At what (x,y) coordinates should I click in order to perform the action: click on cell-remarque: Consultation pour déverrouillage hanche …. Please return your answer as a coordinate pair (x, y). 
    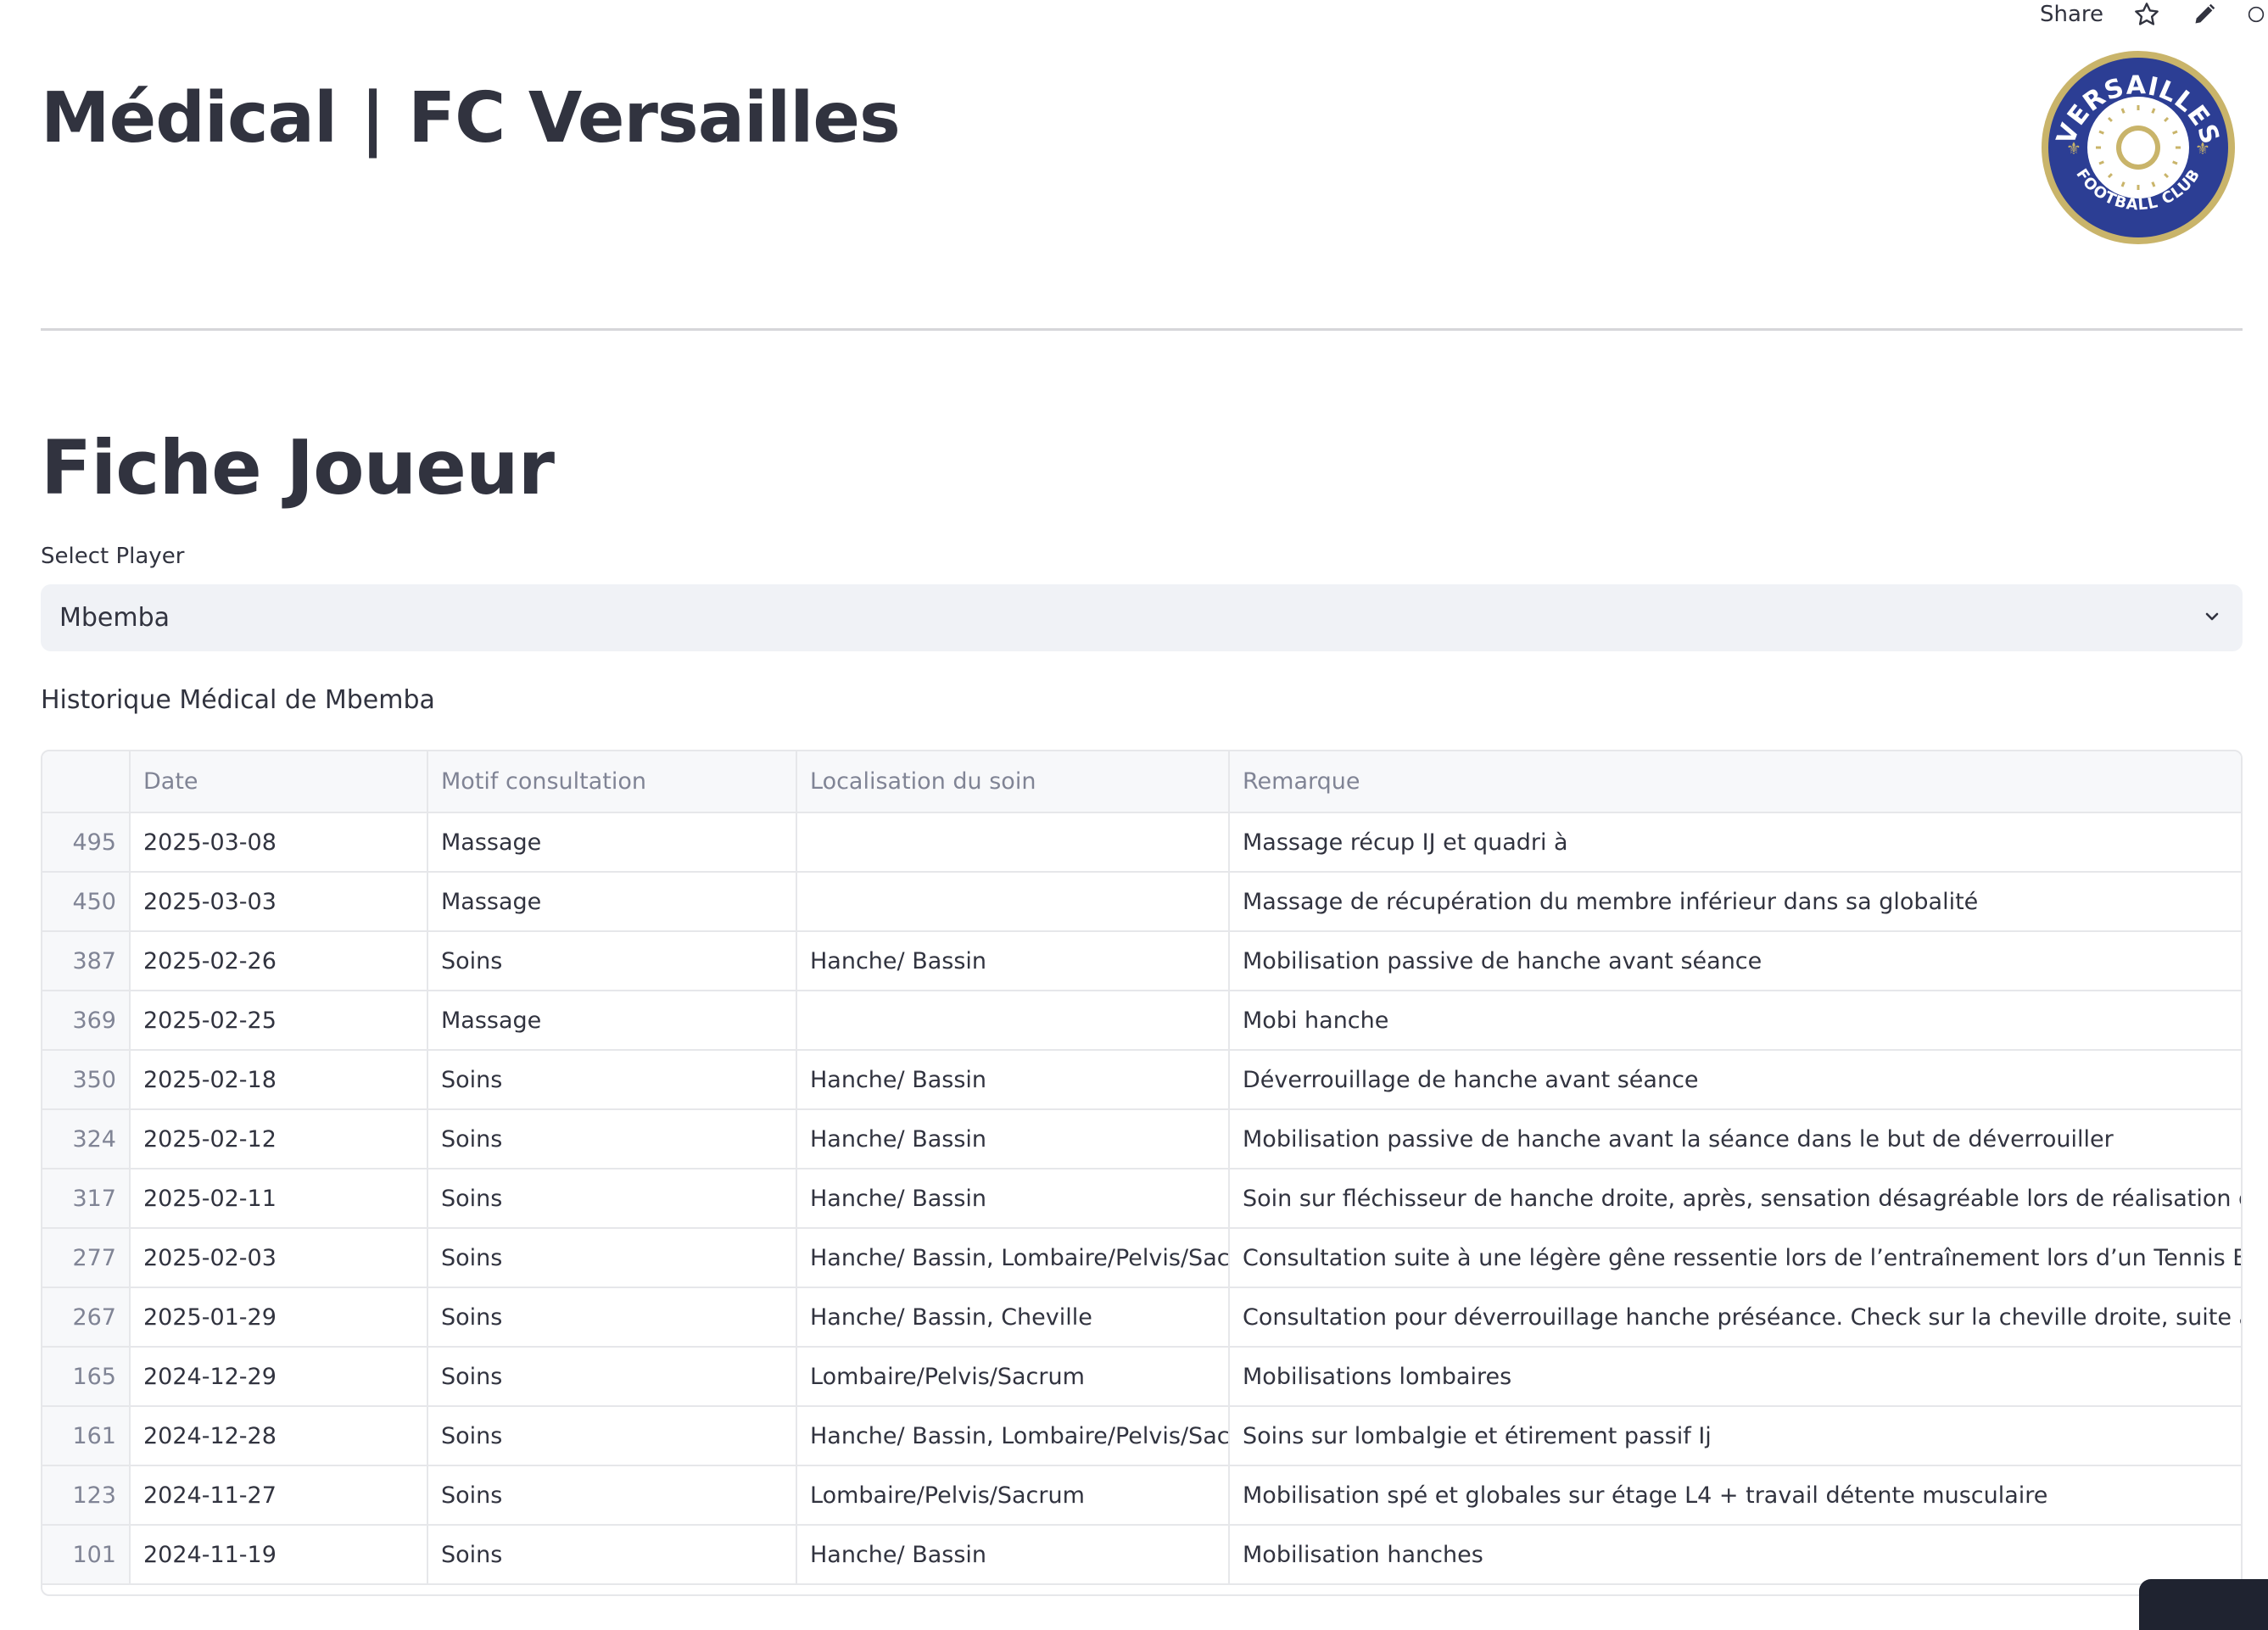
    Looking at the image, I should click on (1735, 1317).